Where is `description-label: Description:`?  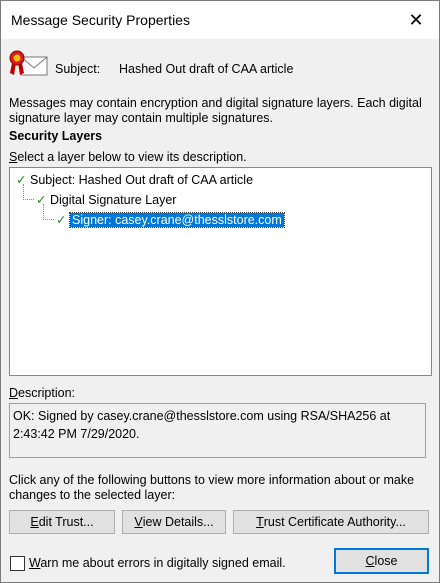
description-label: Description: is located at coordinates (42, 393).